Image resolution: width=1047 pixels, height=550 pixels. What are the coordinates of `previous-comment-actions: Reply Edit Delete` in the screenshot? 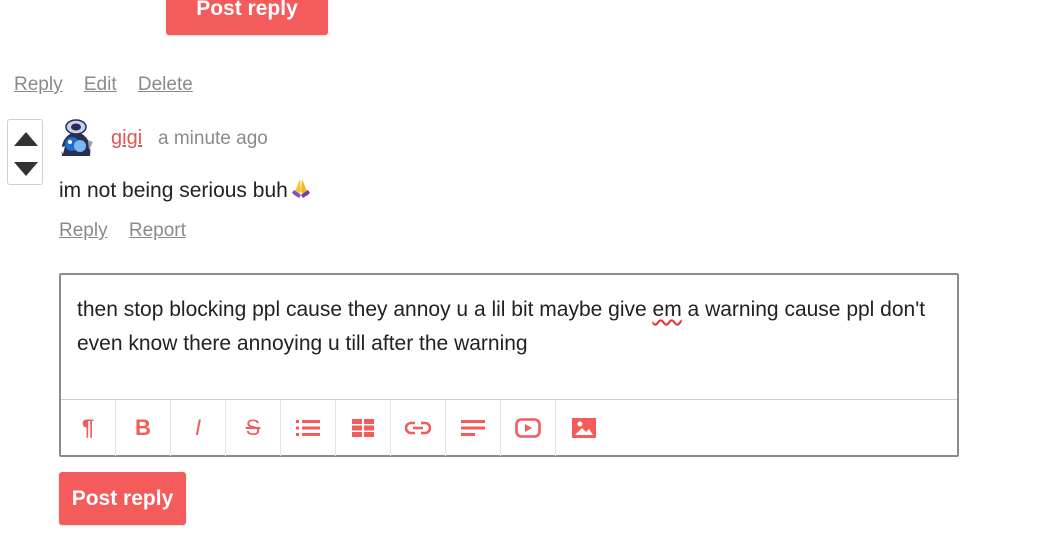 It's located at (111, 85).